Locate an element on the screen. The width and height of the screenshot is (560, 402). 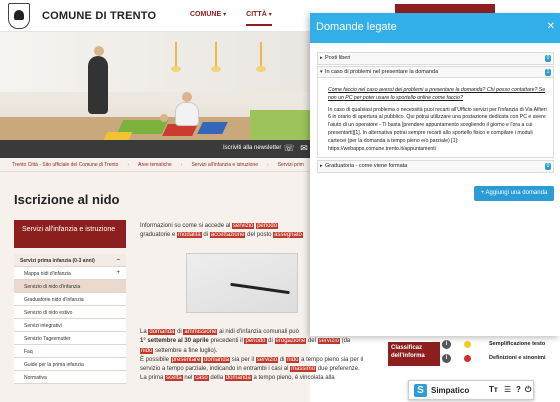
highlighted-word: presentare is located at coordinates (186, 359).